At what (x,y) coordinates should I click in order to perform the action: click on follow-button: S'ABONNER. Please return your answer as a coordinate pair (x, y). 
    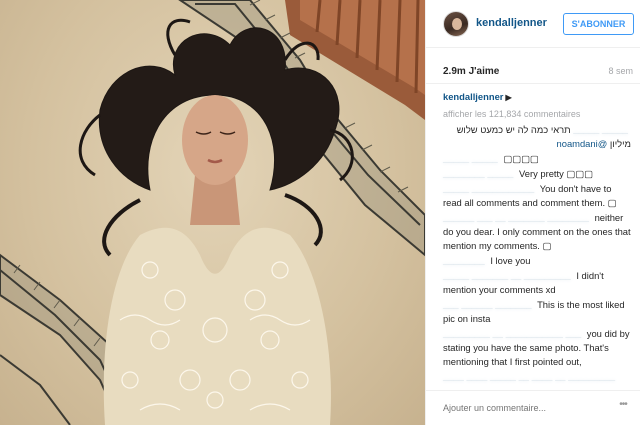
    Looking at the image, I should click on (598, 24).